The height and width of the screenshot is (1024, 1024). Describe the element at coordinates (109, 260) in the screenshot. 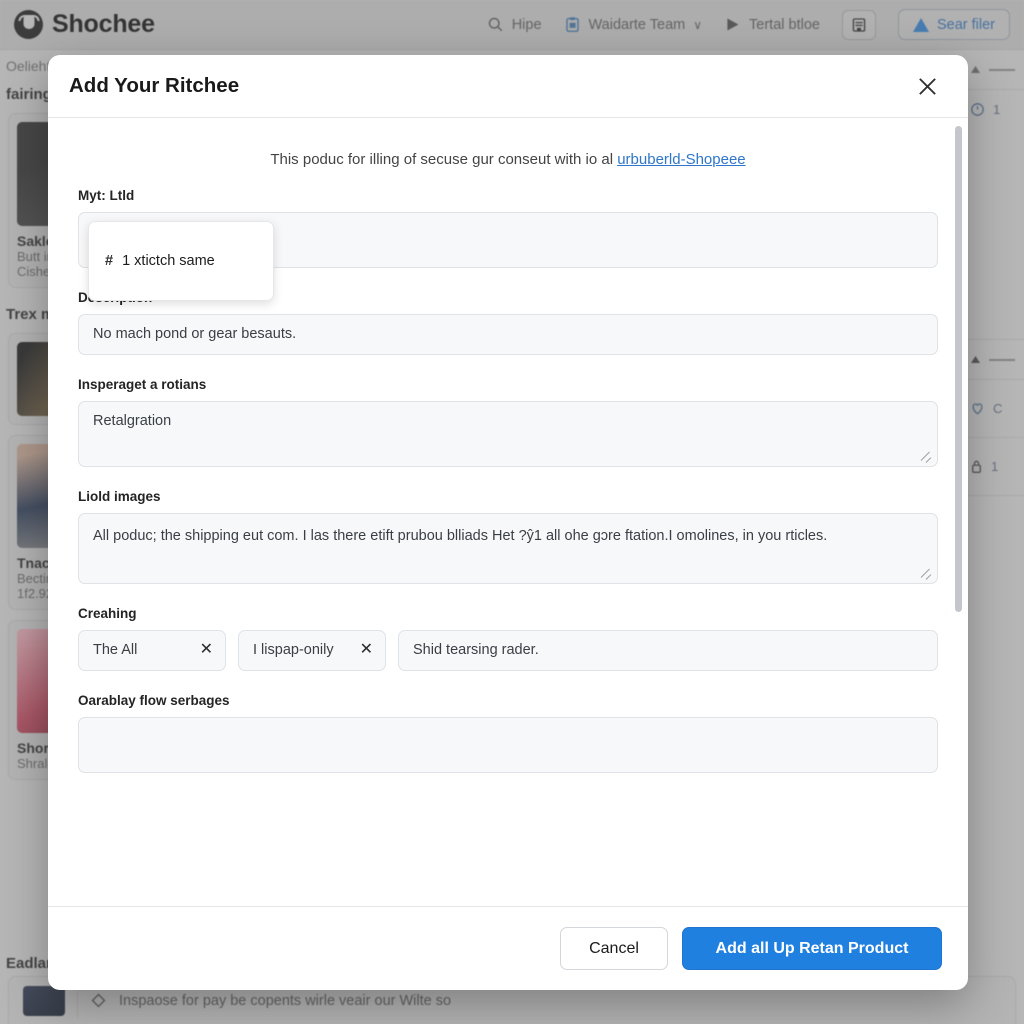

I see `hash-icon: #` at that location.